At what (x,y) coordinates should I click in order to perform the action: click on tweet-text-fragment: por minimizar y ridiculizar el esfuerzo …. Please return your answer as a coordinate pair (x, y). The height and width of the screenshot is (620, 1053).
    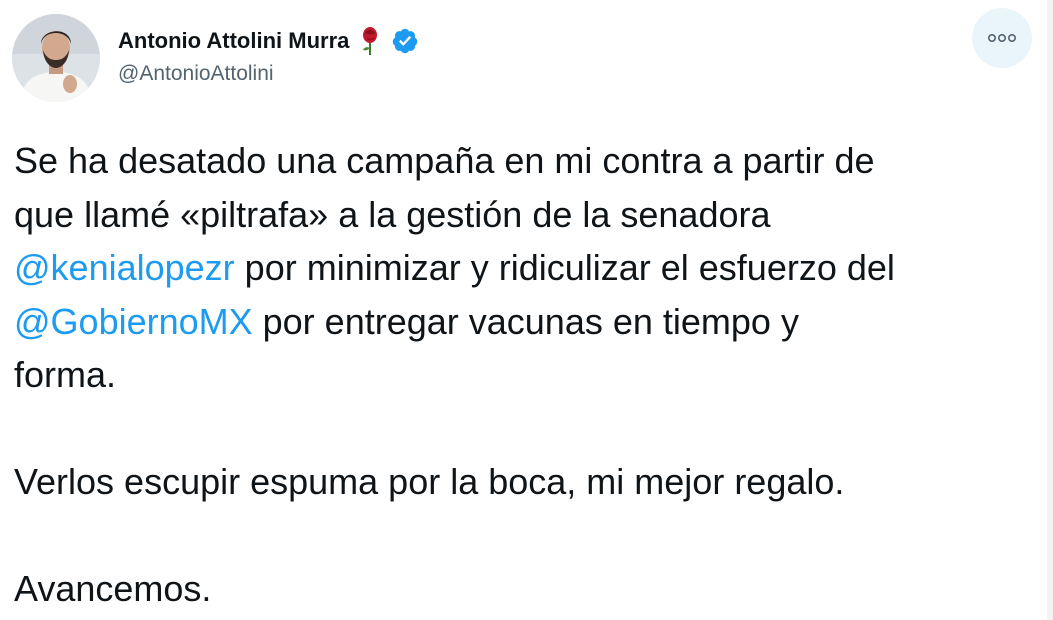
    Looking at the image, I should click on (564, 267).